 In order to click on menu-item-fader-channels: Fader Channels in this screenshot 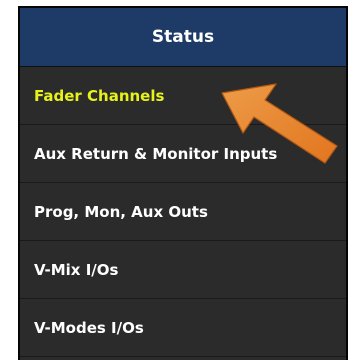, I will do `click(183, 96)`.